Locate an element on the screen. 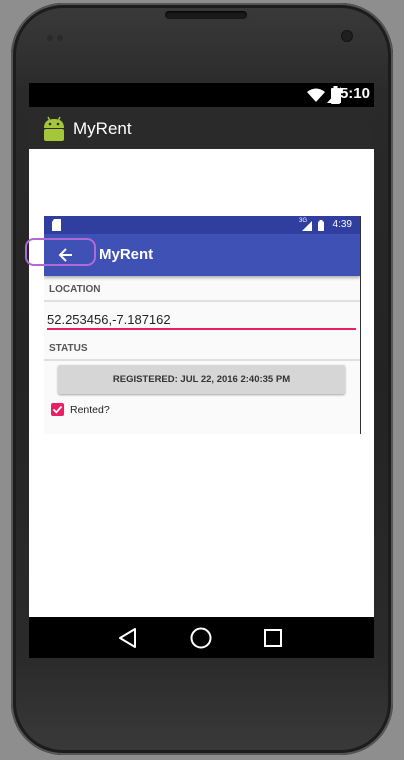 The image size is (404, 760). sd-card-icon is located at coordinates (56, 225).